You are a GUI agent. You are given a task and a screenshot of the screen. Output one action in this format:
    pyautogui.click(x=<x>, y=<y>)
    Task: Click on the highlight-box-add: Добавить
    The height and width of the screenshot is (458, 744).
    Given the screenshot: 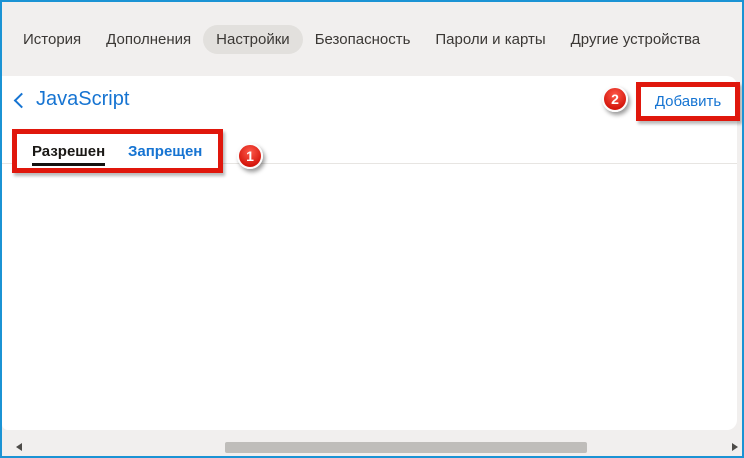 What is the action you would take?
    pyautogui.click(x=688, y=101)
    